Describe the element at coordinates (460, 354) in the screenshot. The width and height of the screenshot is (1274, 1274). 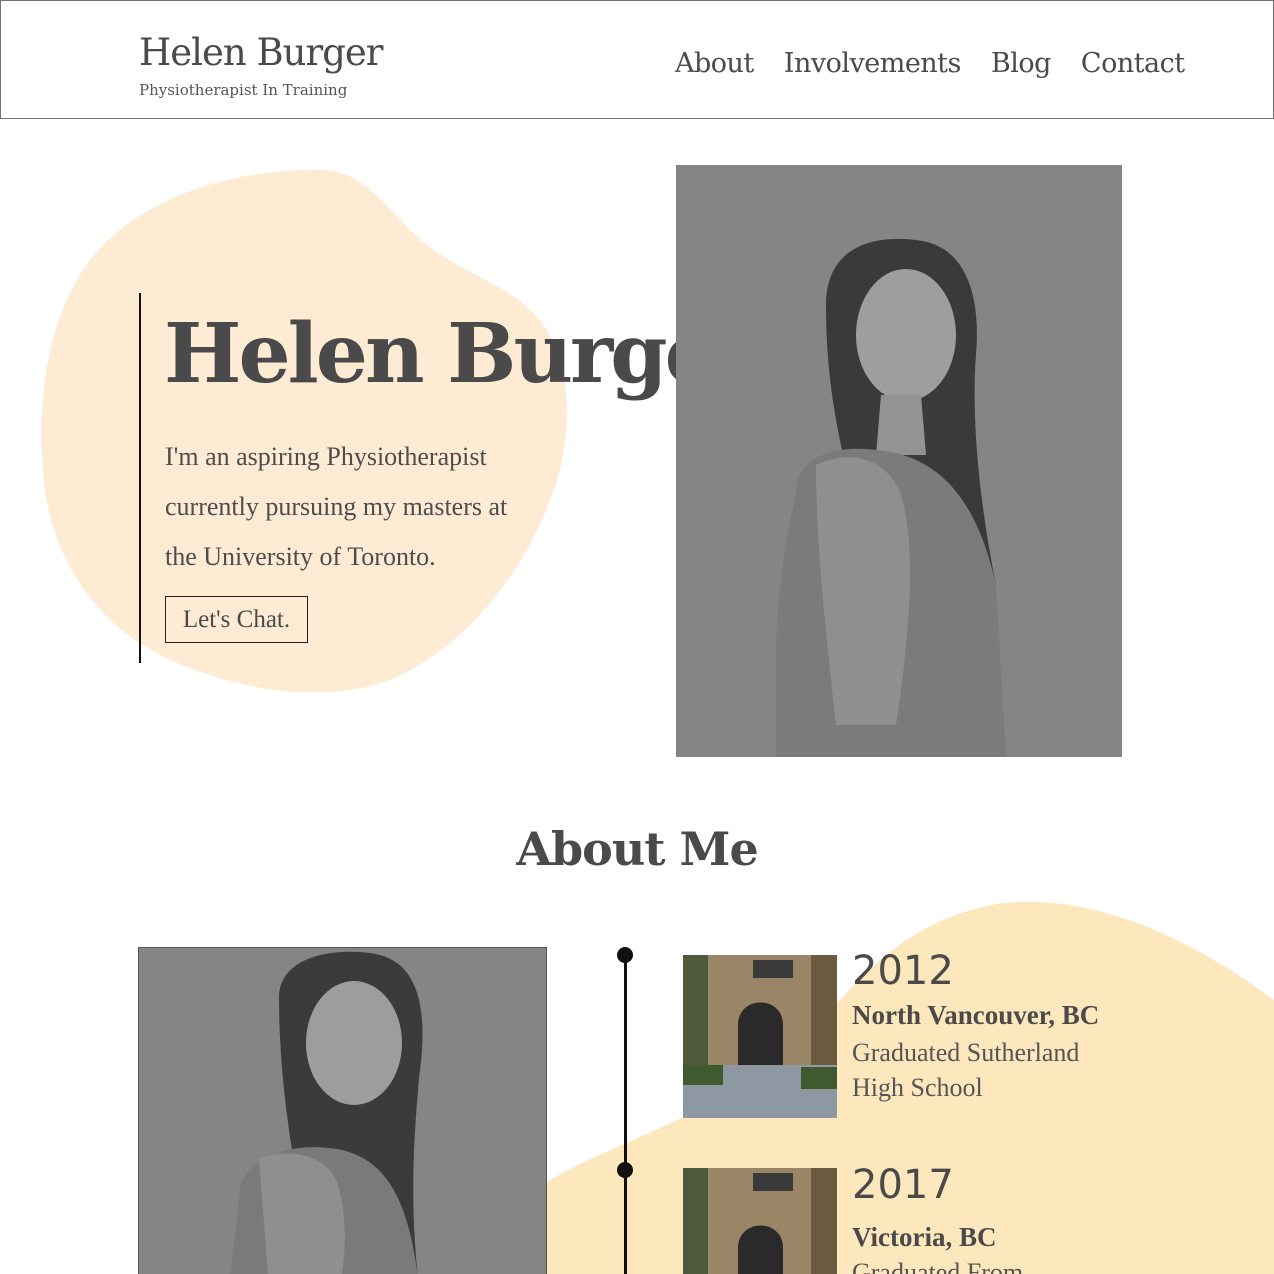
I see `hero-title: Helen Burger` at that location.